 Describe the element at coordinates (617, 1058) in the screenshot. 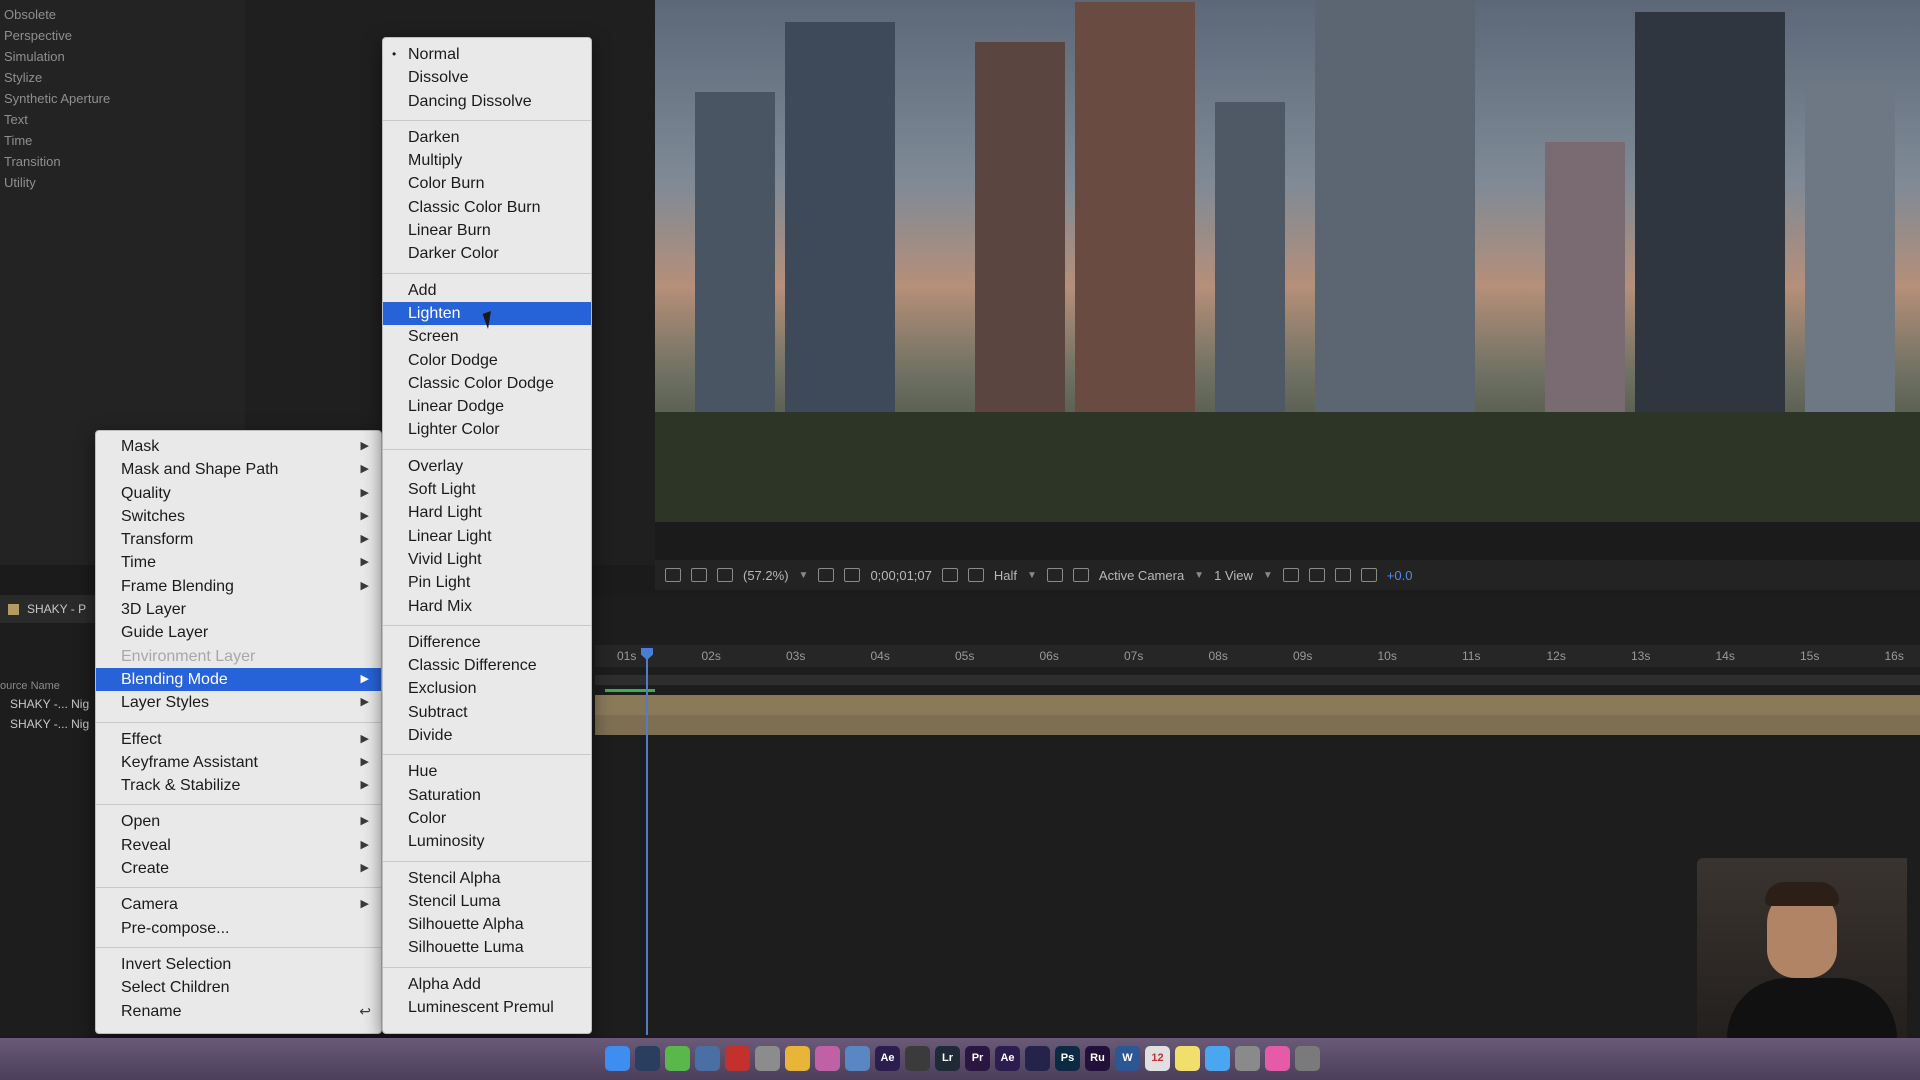

I see `finder-icon` at that location.